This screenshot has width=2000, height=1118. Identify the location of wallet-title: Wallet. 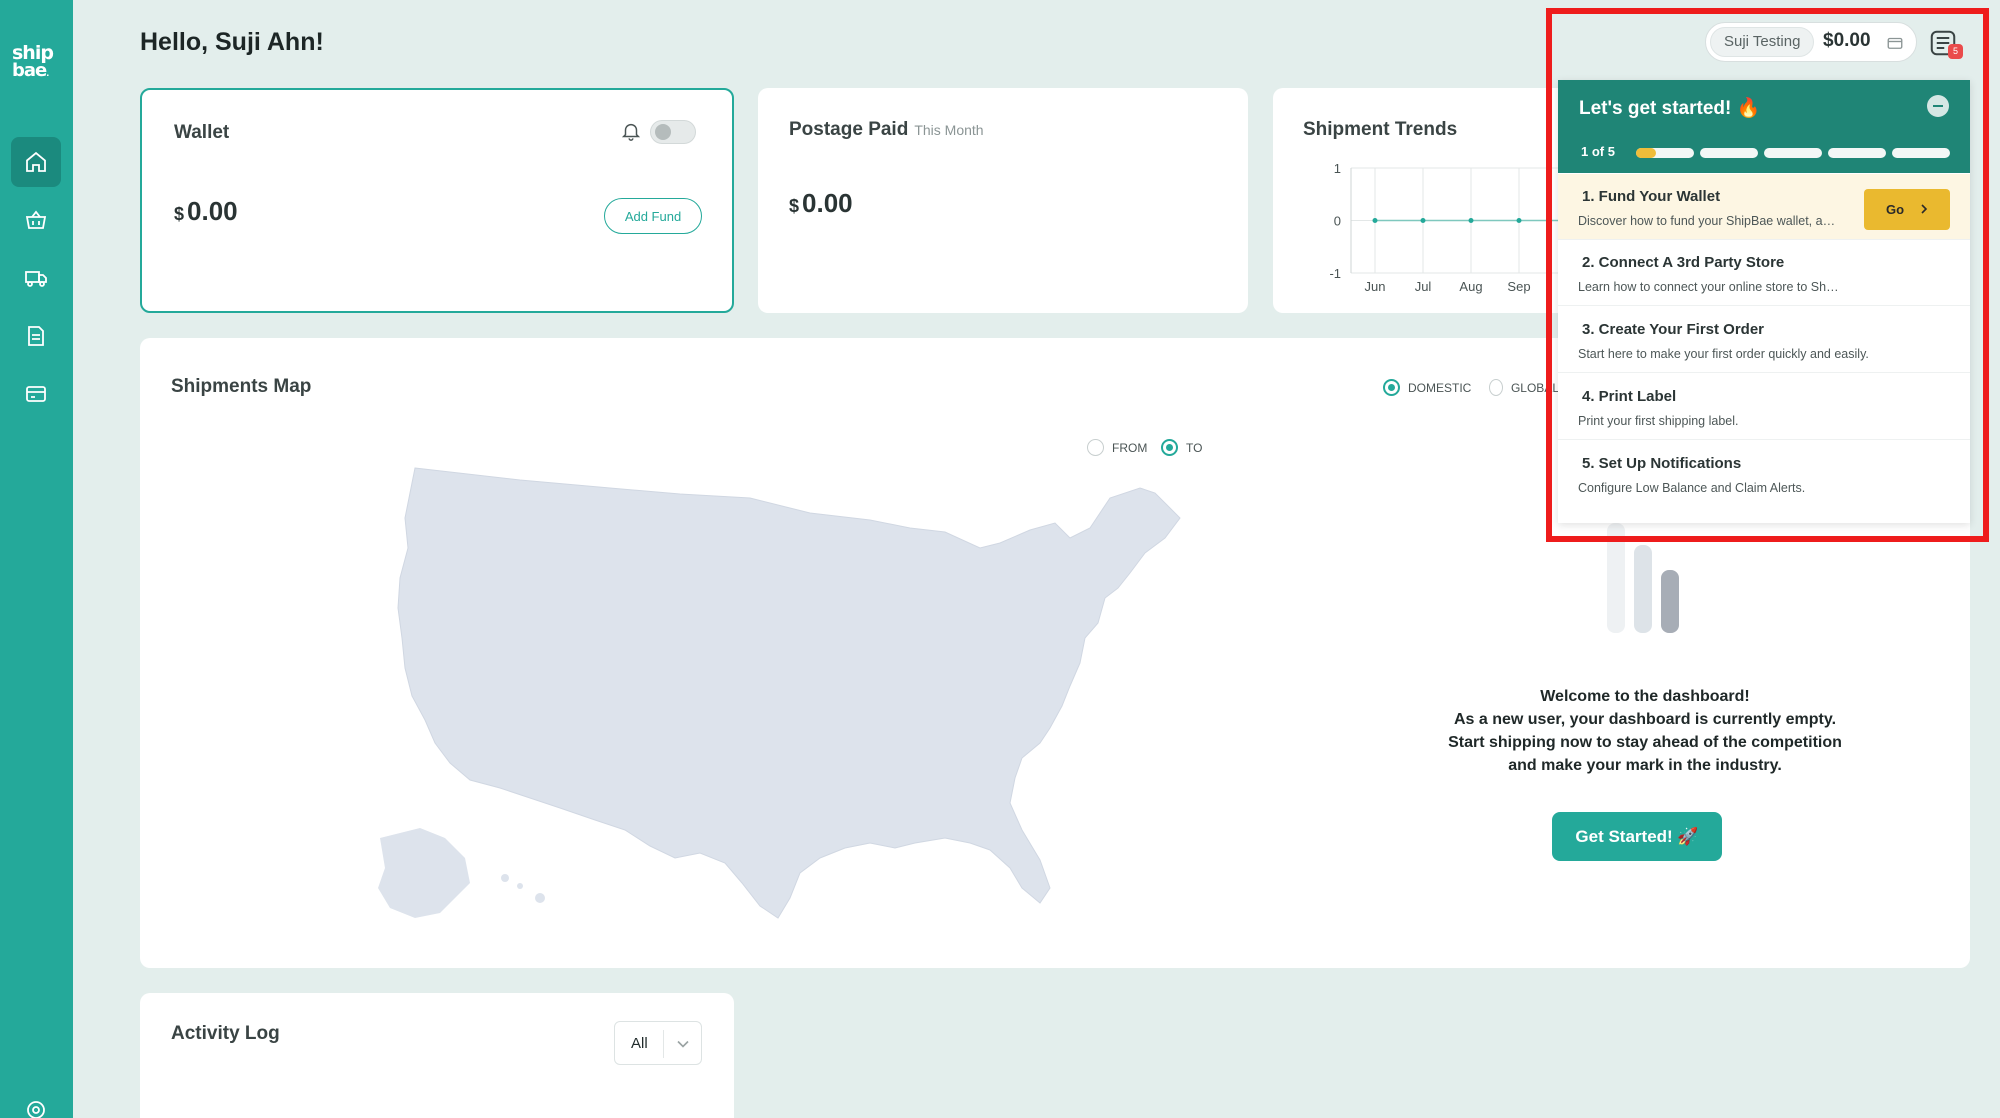
(202, 132).